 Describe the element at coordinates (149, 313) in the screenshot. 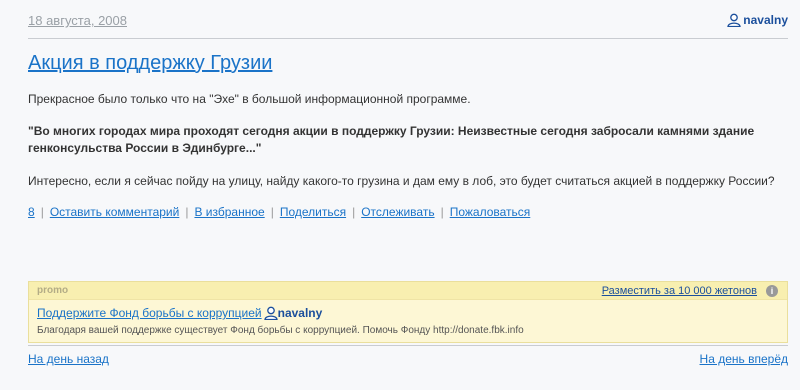

I see `promo-link: Поддержите Фонд борьбы с коррупцией` at that location.